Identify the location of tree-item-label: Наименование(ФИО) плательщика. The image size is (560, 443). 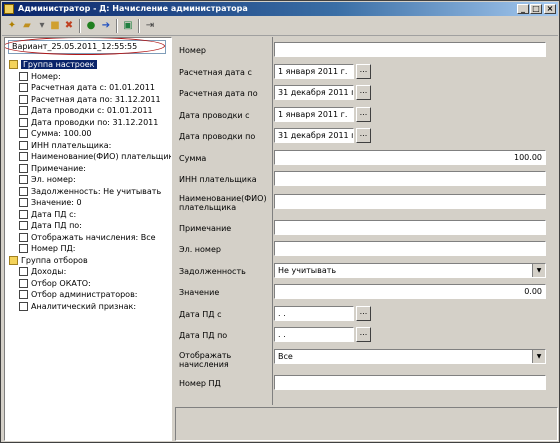
(101, 156).